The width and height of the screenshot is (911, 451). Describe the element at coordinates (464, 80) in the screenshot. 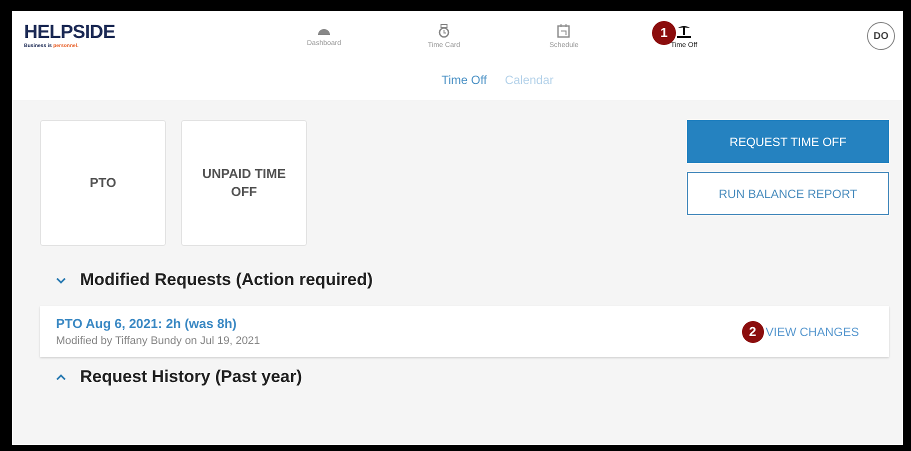

I see `sub-tab: Time Off` at that location.